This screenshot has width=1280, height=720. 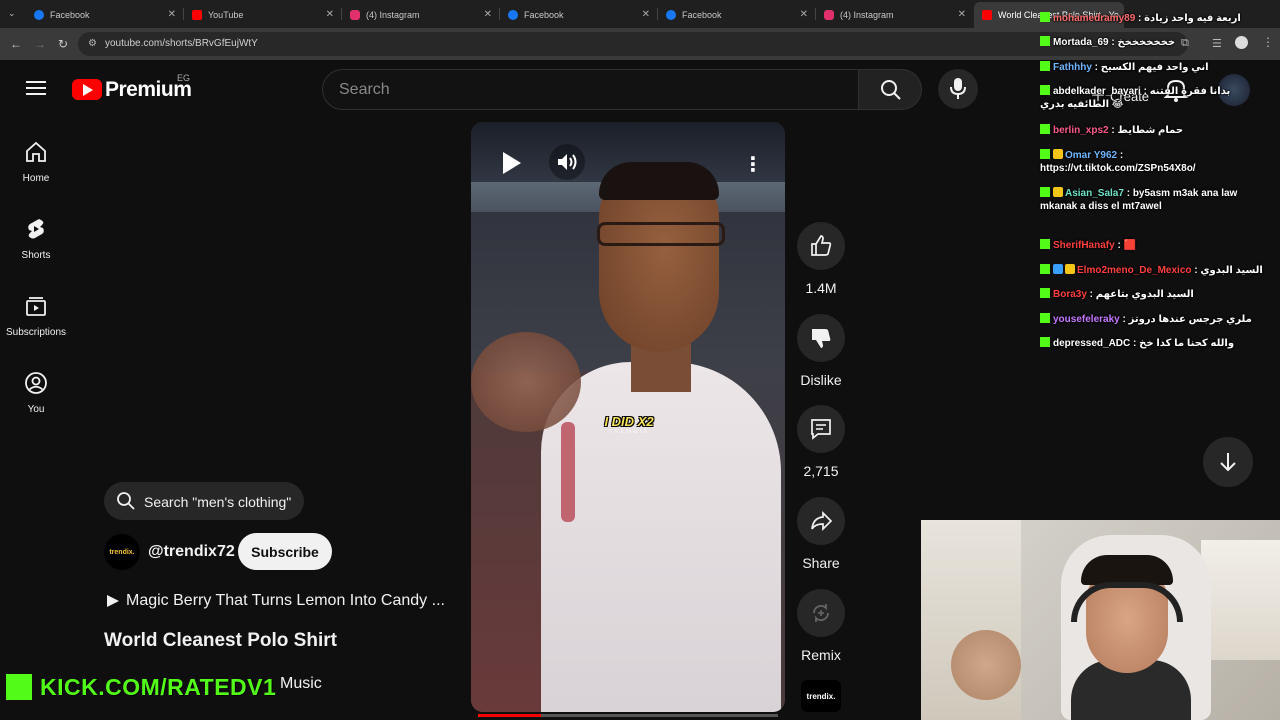 I want to click on site-info-icon: ⚙, so click(x=92, y=43).